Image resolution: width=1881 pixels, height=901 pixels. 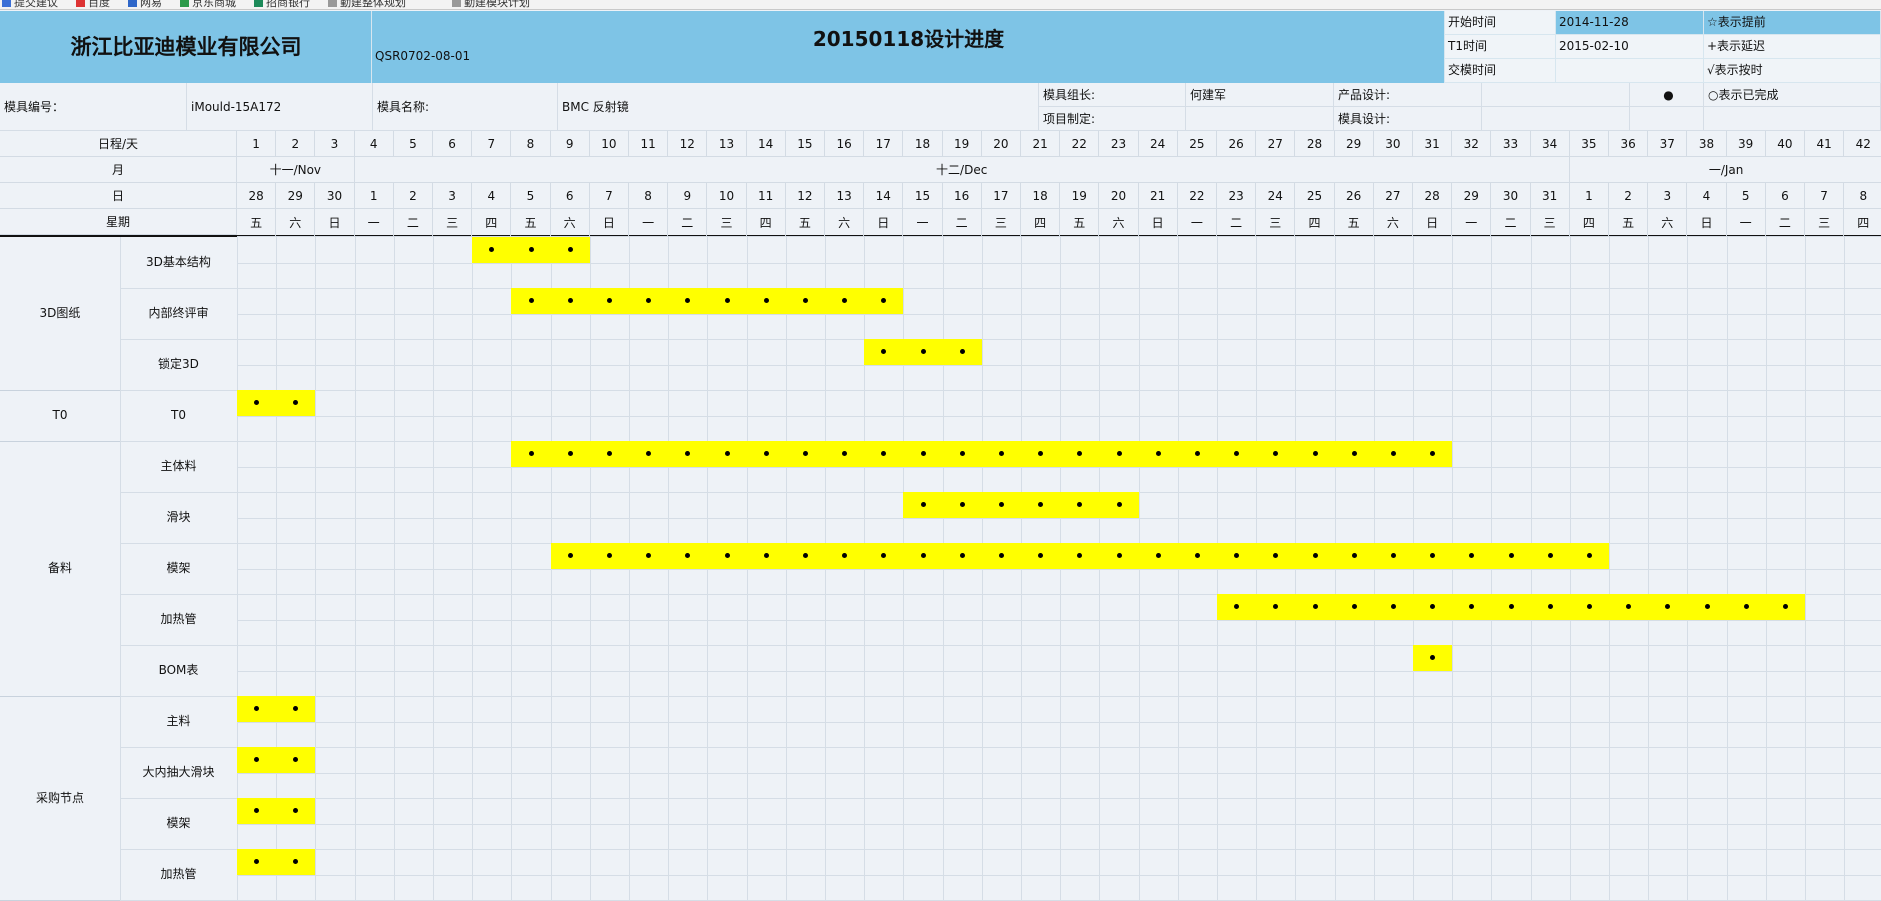 I want to click on day-index-cell: 30, so click(x=1393, y=144).